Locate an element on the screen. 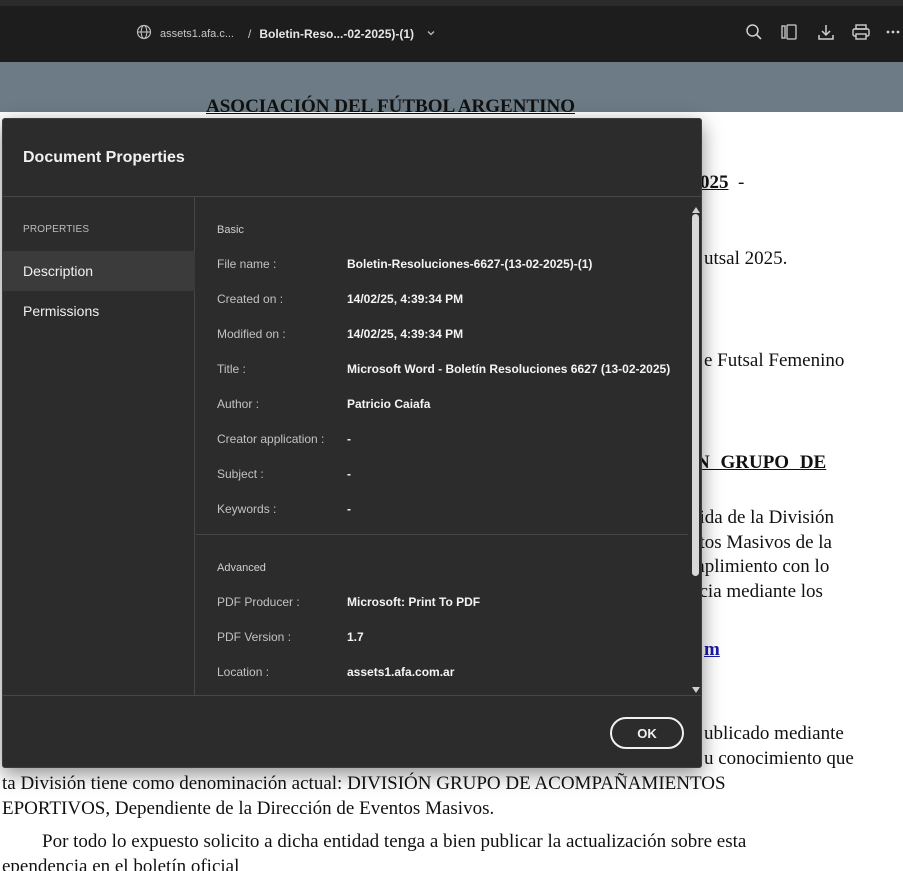  dialog-title: Document Properties is located at coordinates (104, 157).